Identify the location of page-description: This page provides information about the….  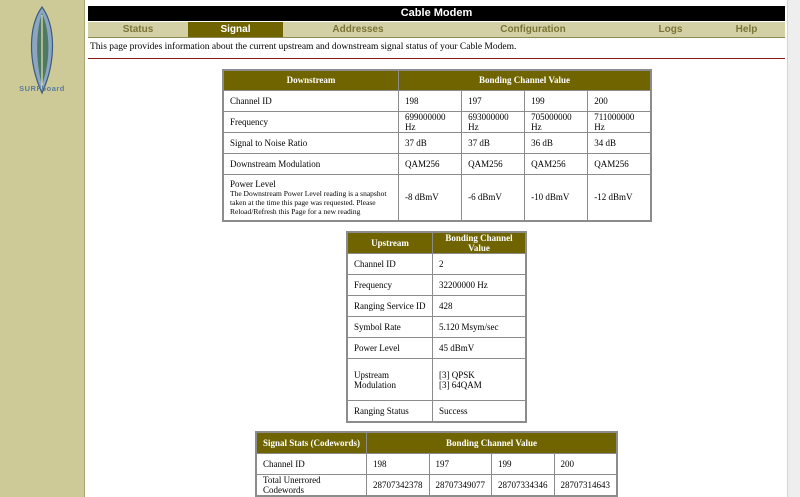
(303, 47).